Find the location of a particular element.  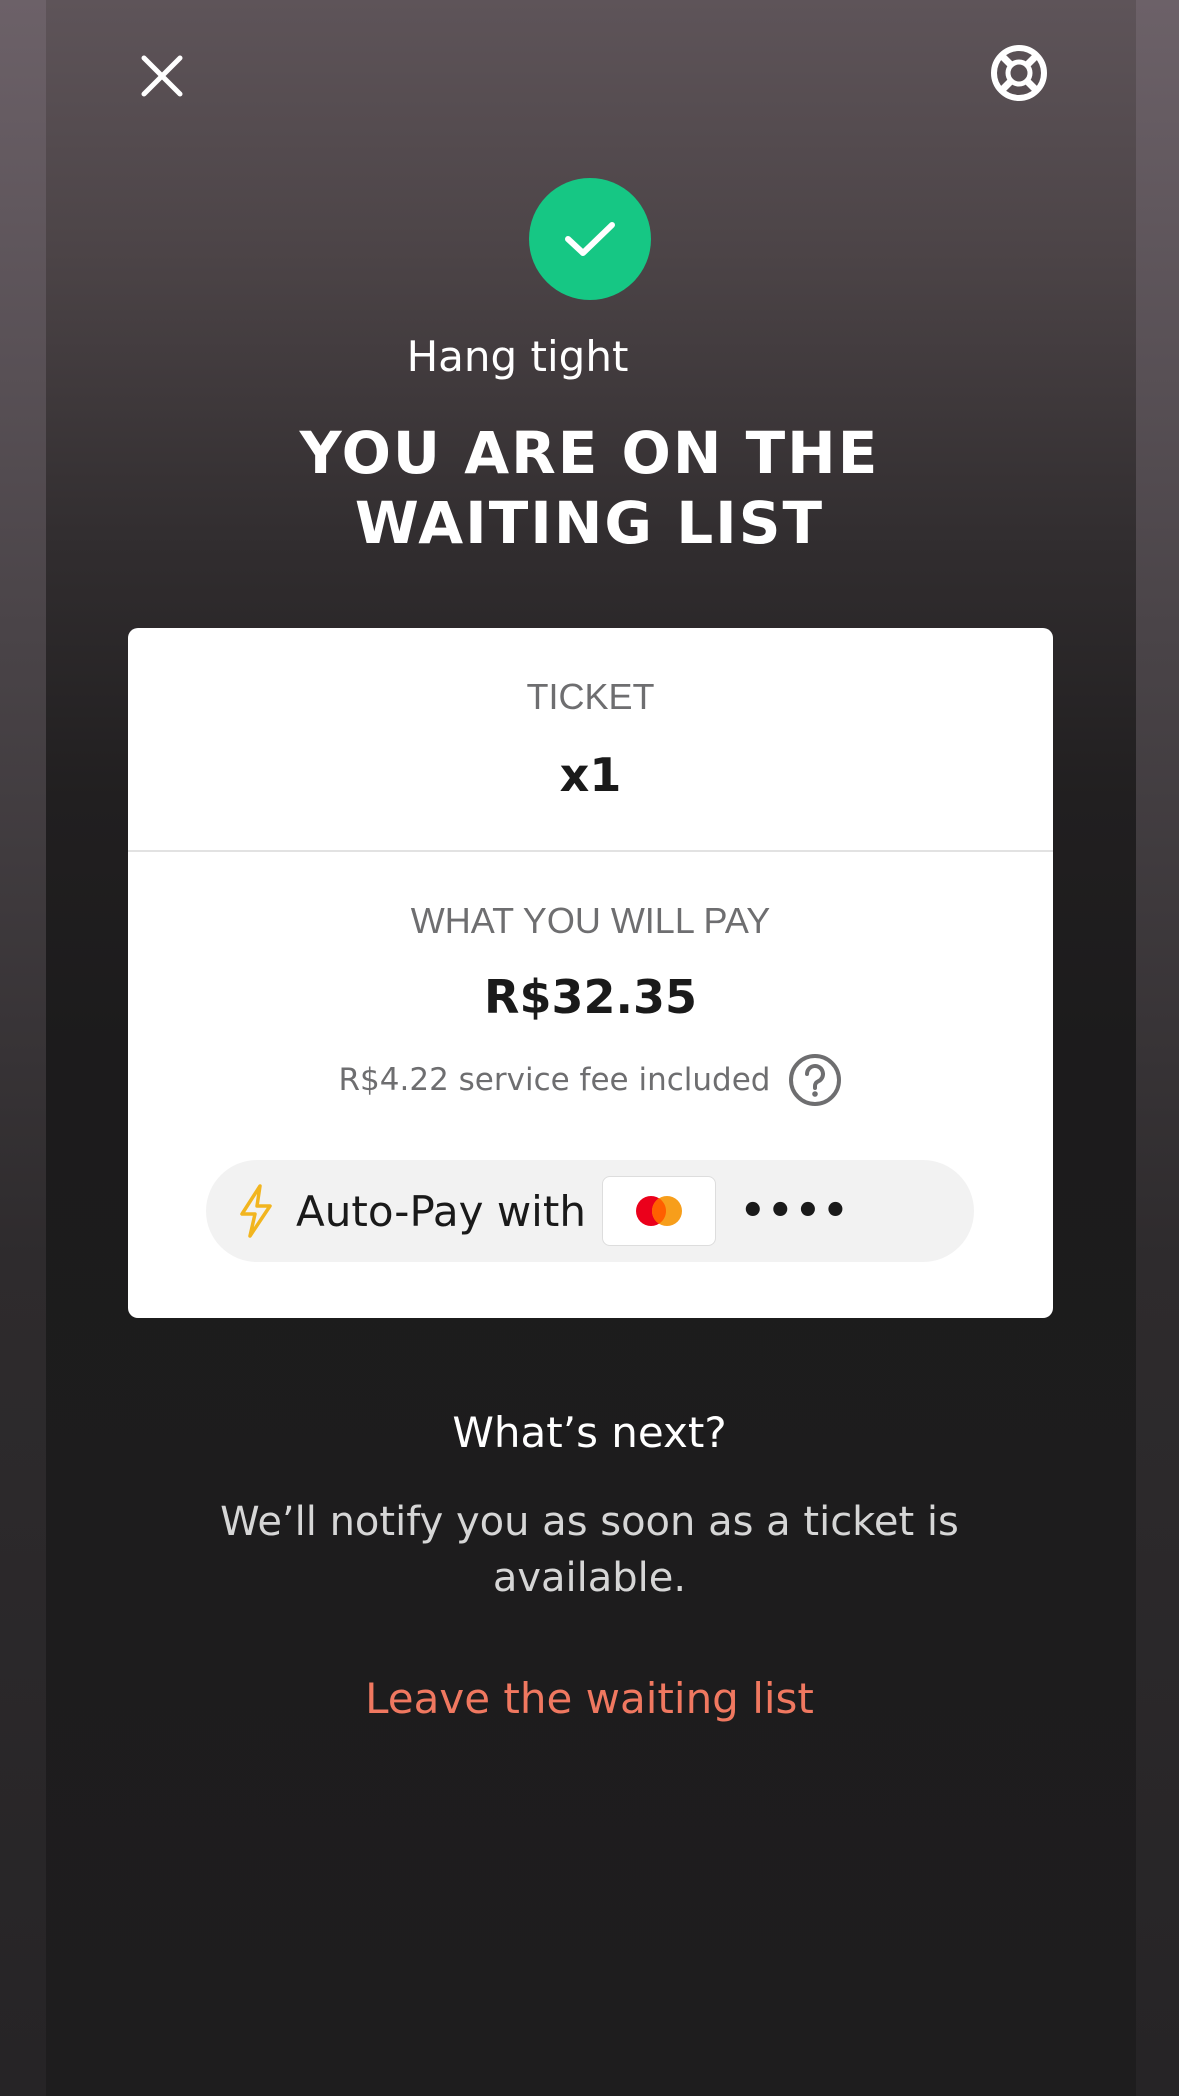

lifebuoy-icon is located at coordinates (1019, 73).